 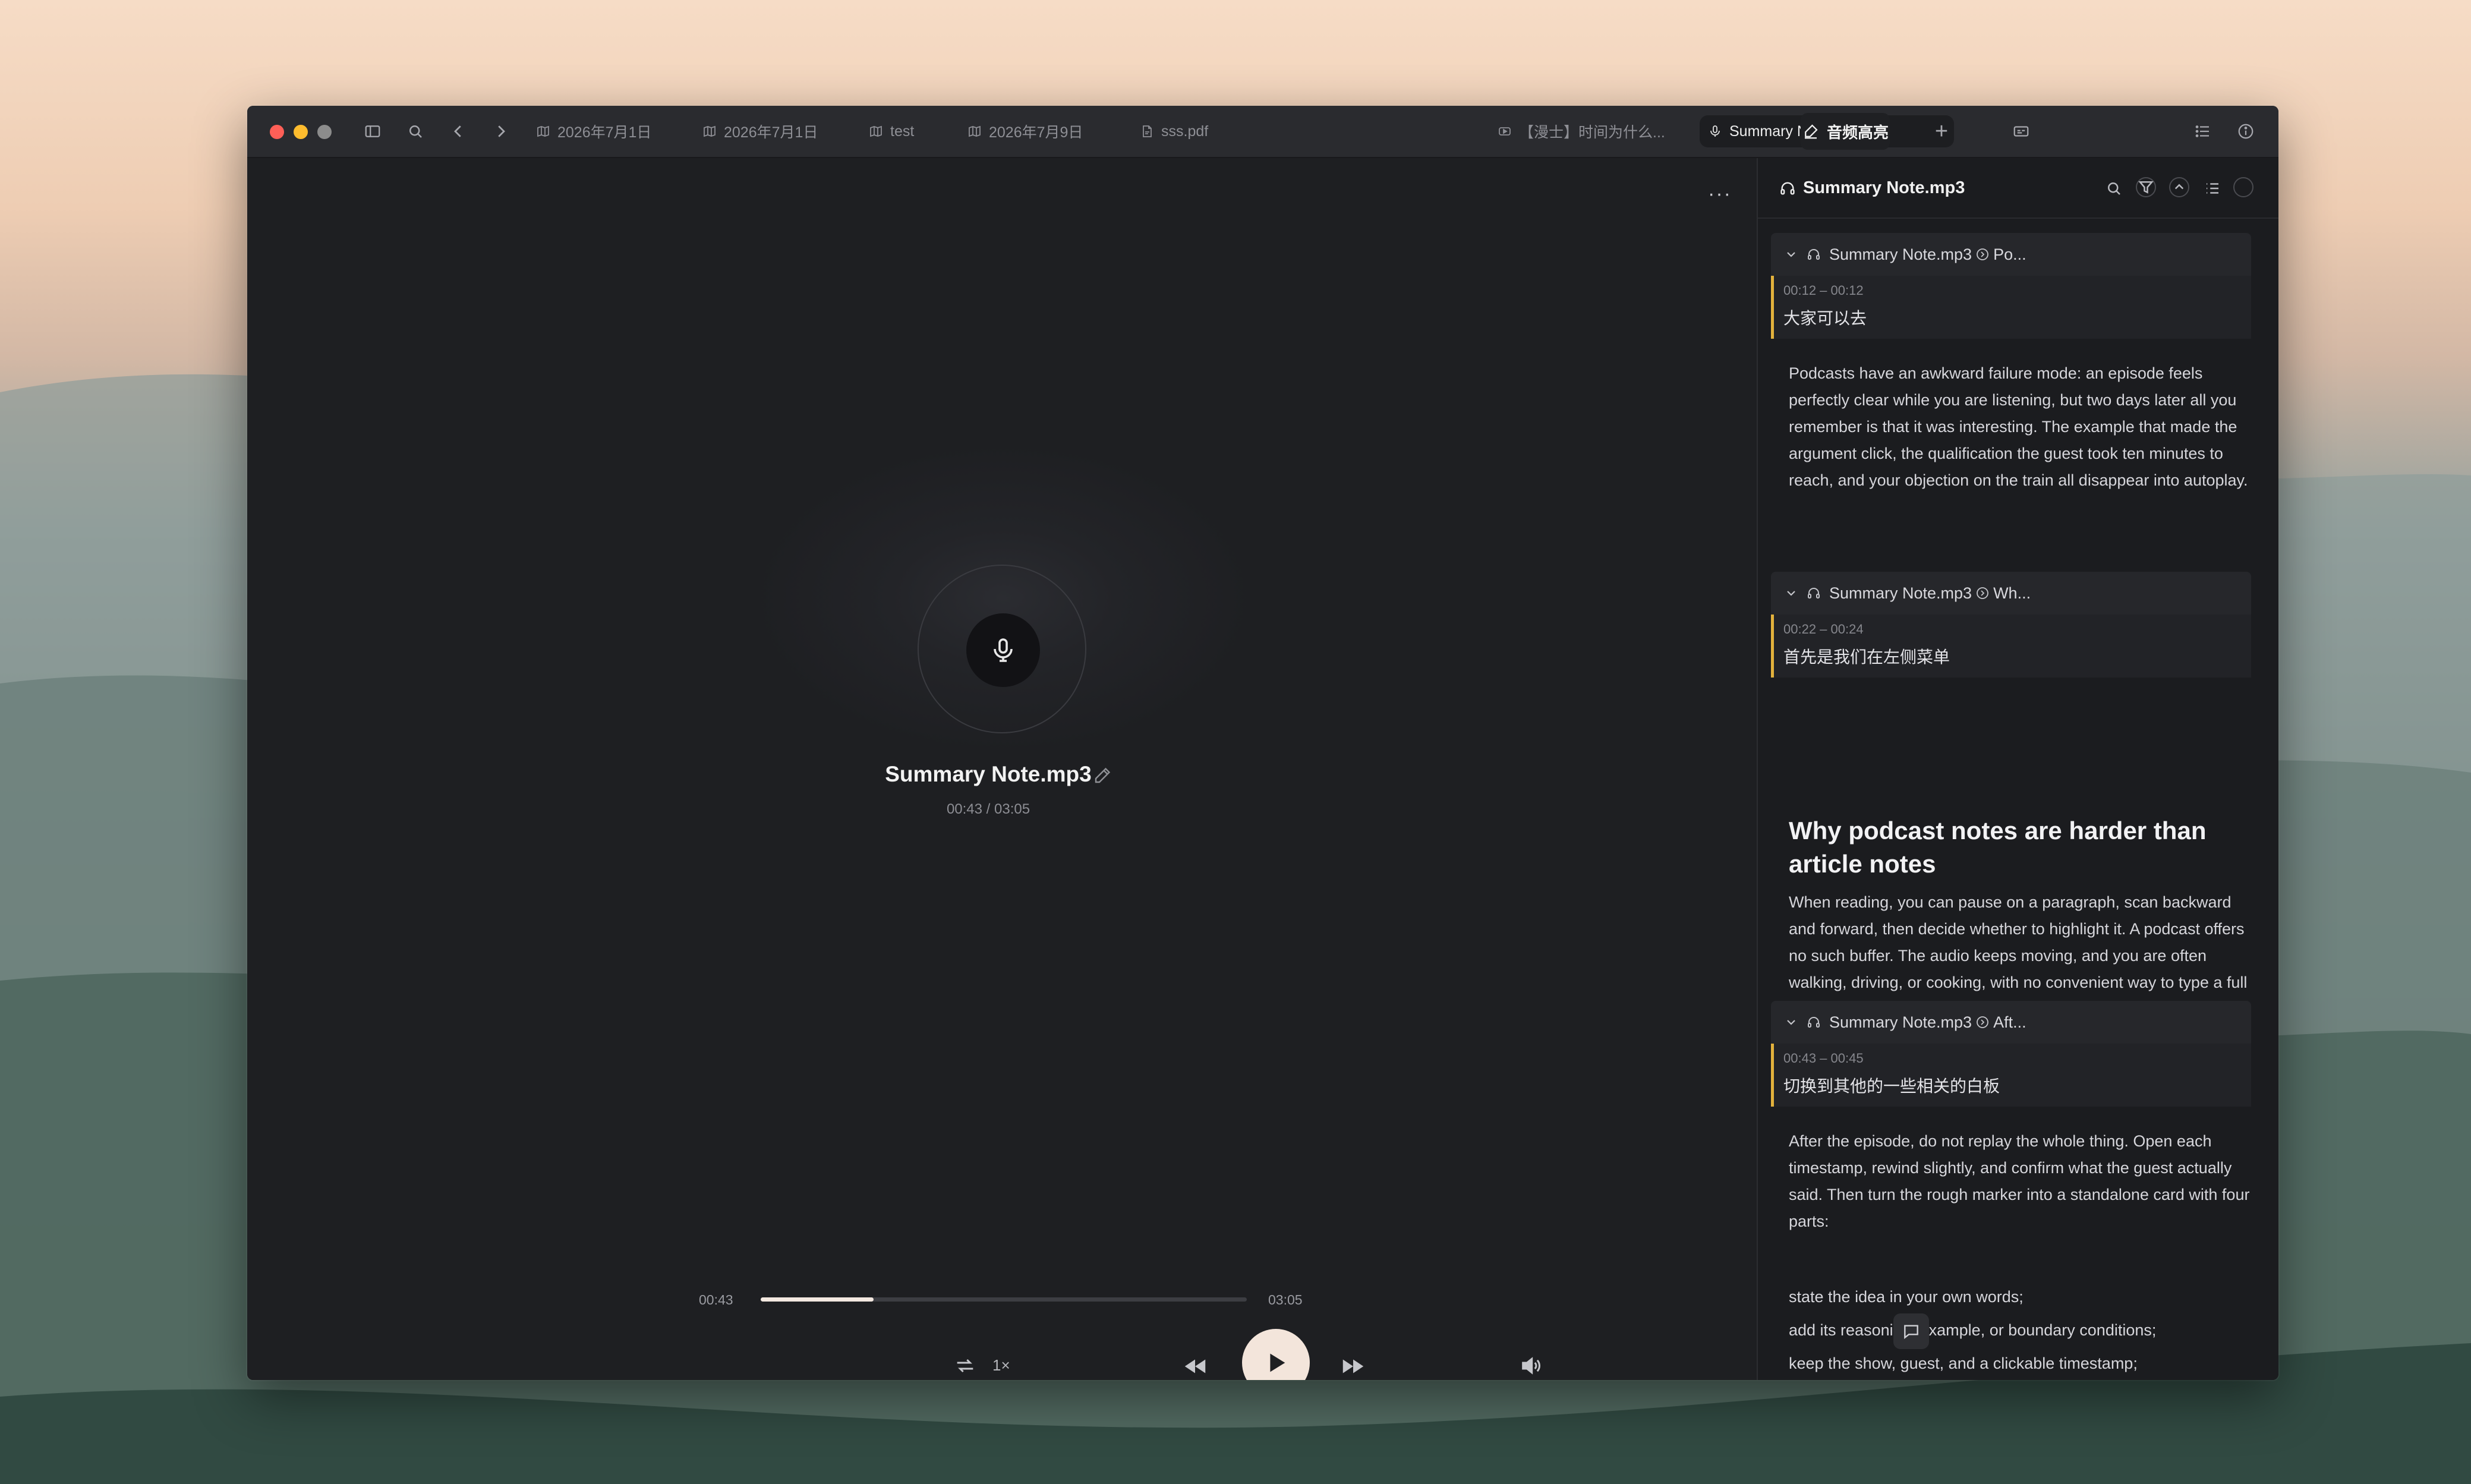 I want to click on video-icon, so click(x=1505, y=131).